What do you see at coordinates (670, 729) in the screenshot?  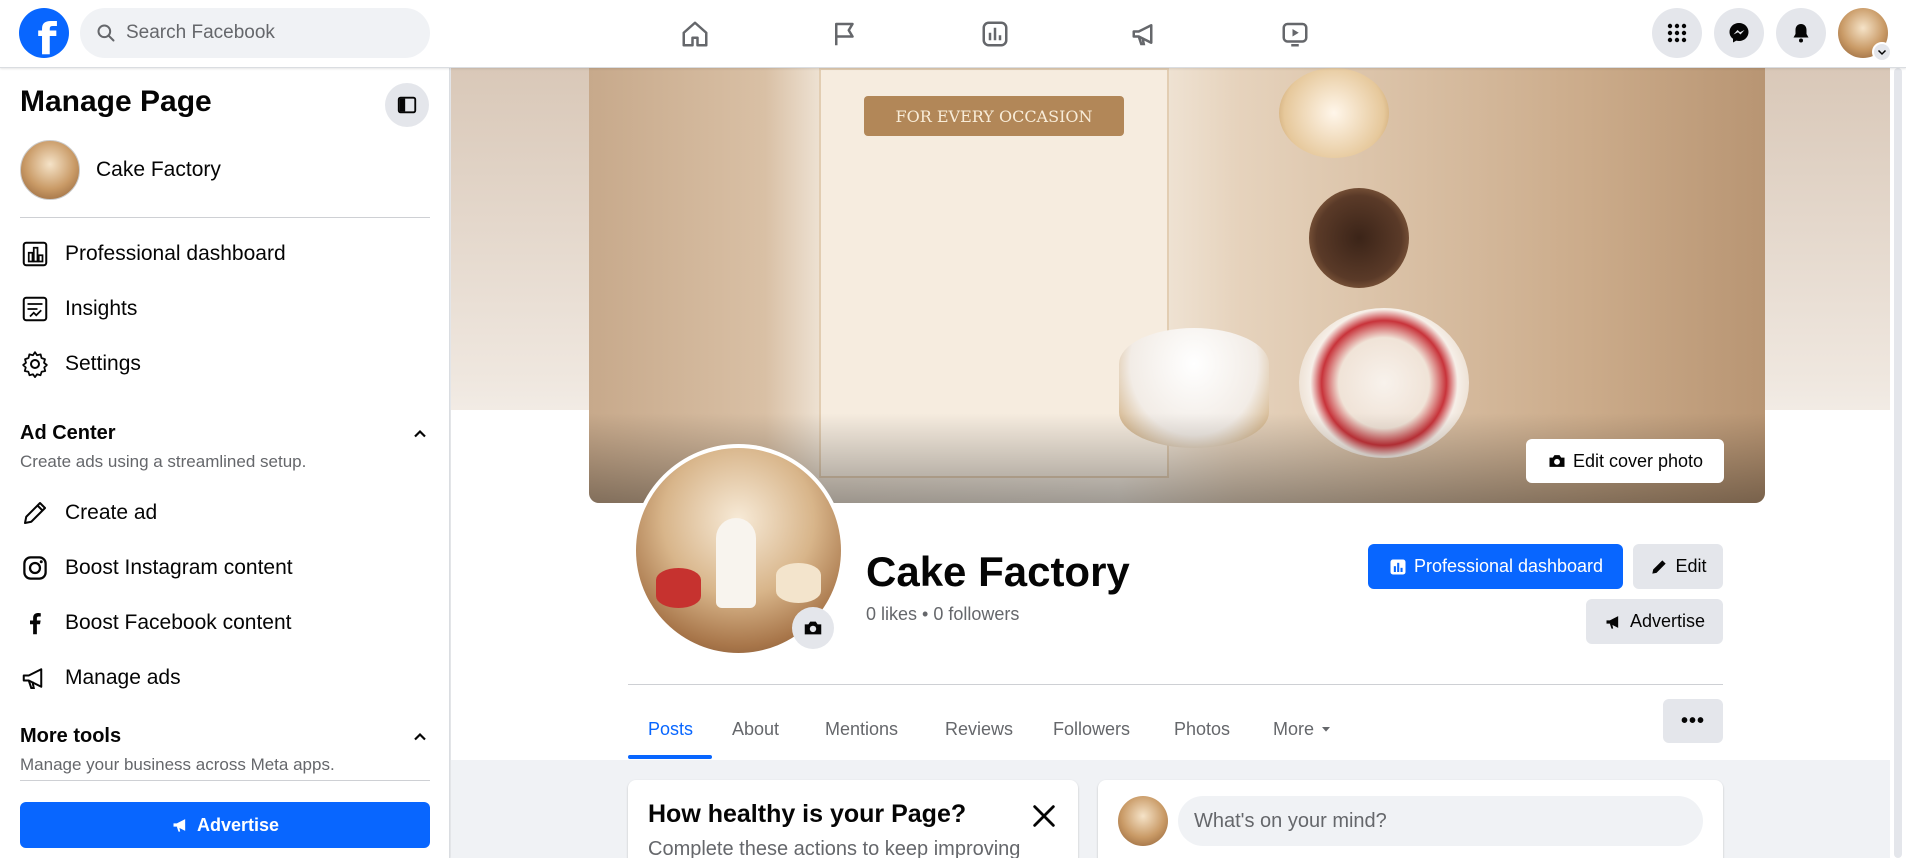 I see `tab-posts: Posts` at bounding box center [670, 729].